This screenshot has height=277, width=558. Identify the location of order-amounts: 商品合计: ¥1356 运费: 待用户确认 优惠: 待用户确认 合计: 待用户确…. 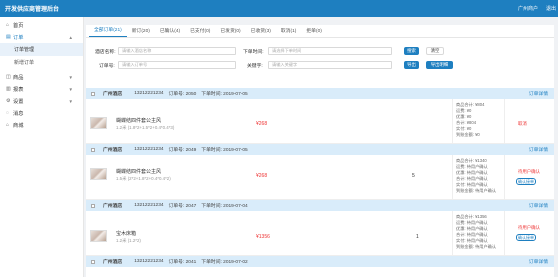
(476, 232).